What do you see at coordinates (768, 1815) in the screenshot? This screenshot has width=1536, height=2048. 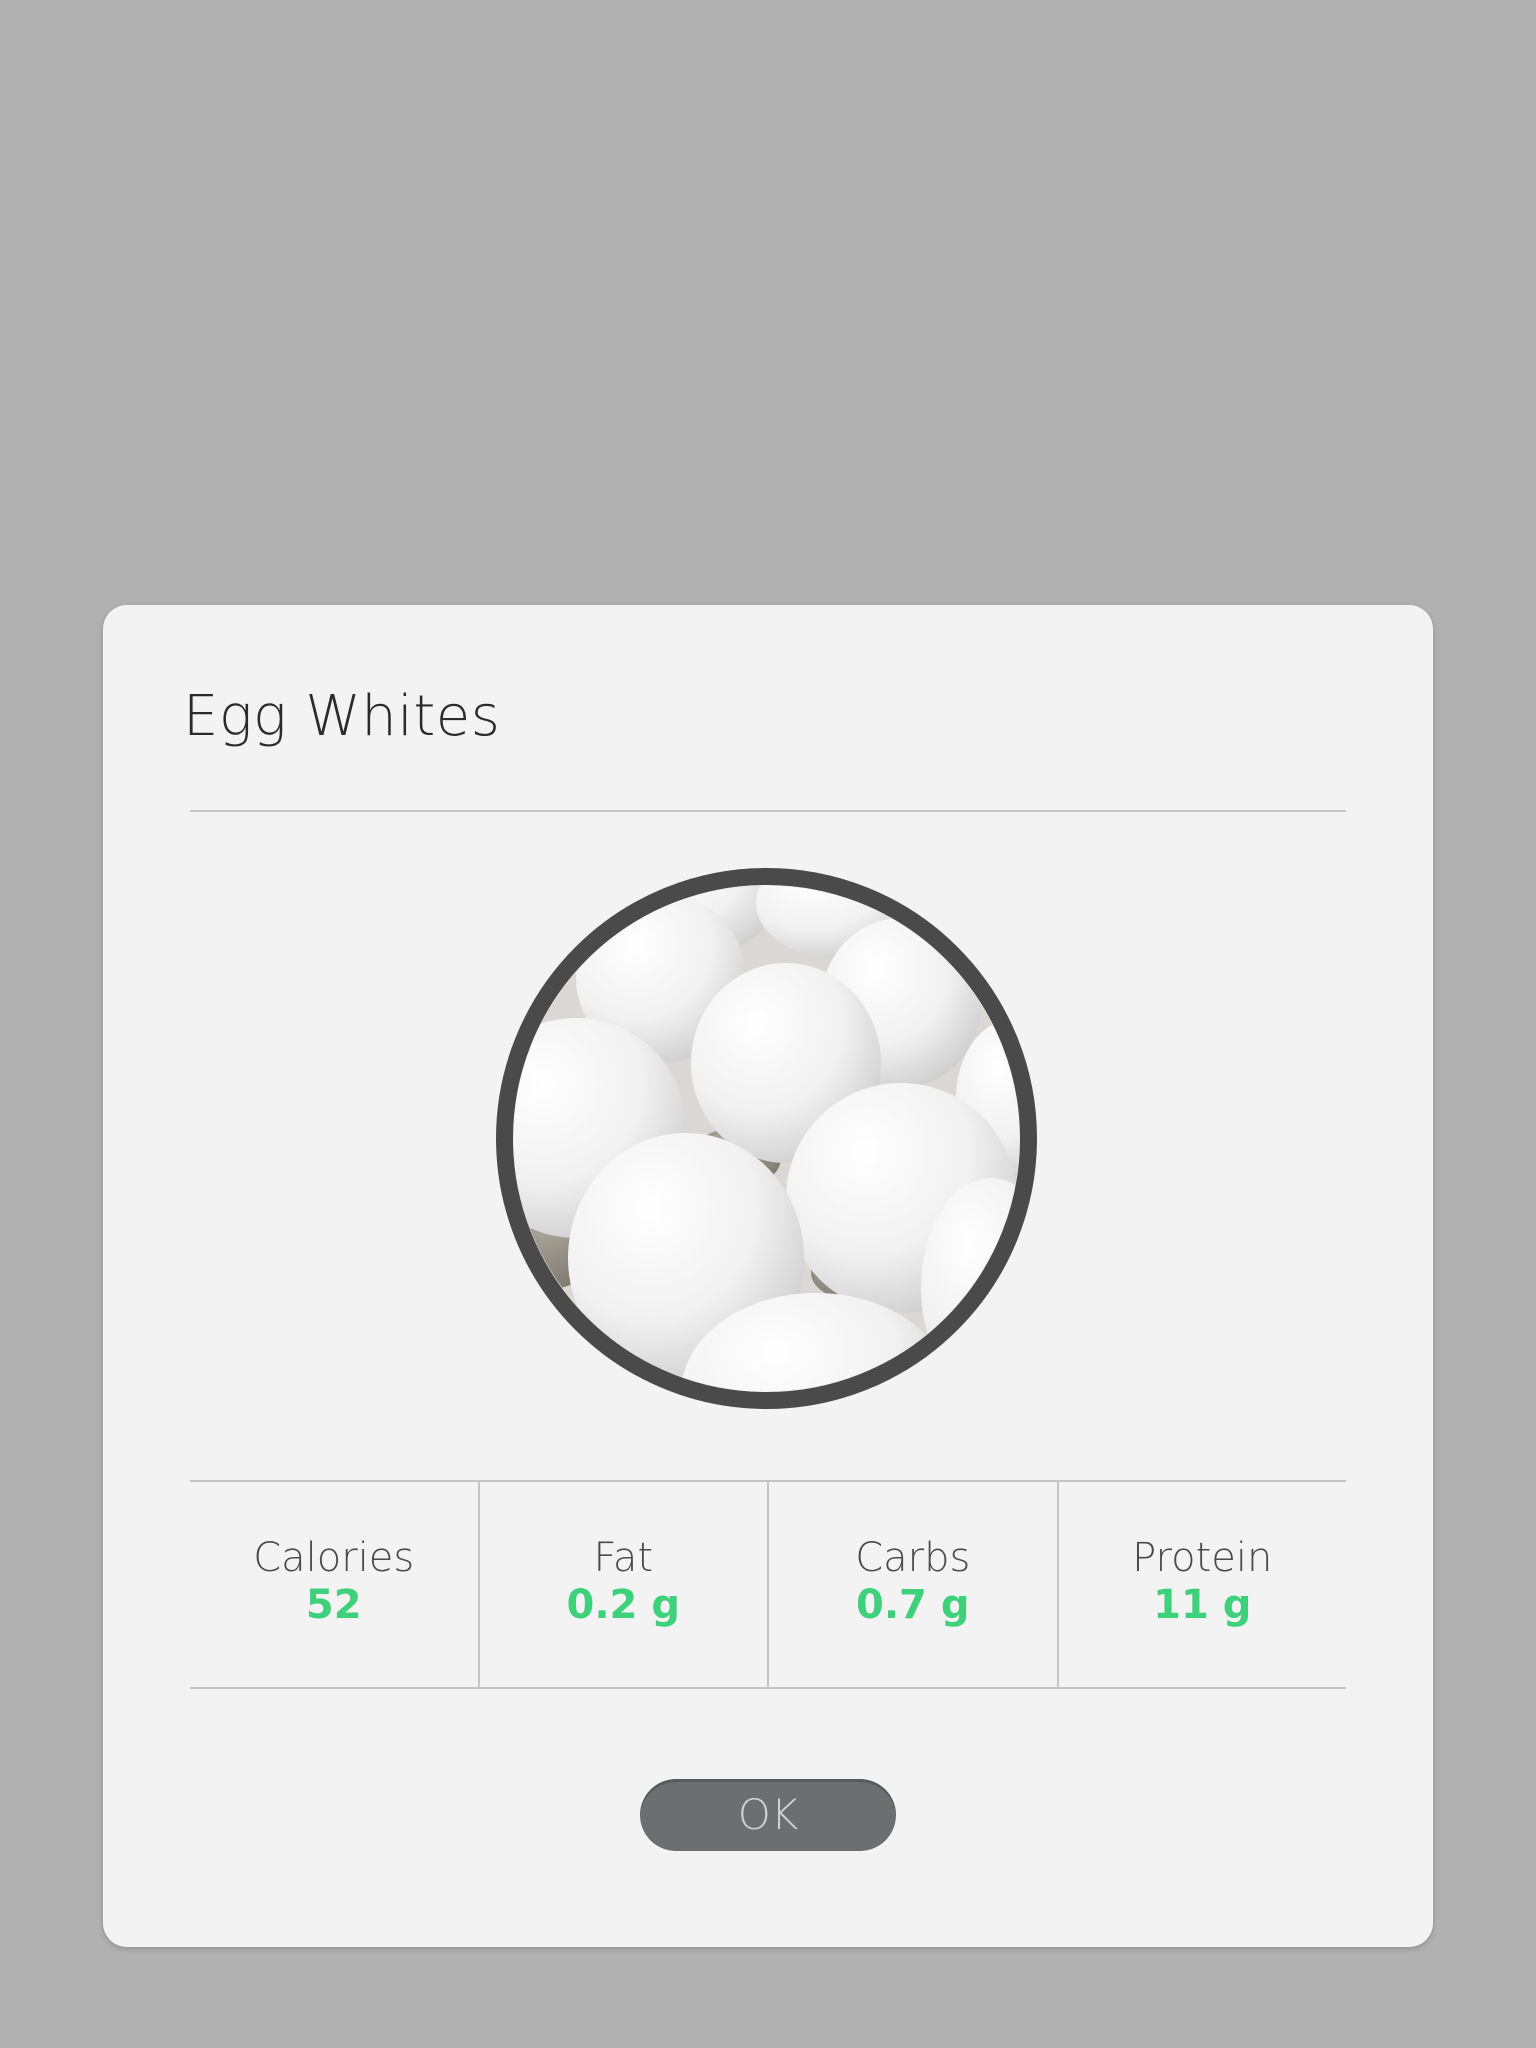 I see `ok-button: OK` at bounding box center [768, 1815].